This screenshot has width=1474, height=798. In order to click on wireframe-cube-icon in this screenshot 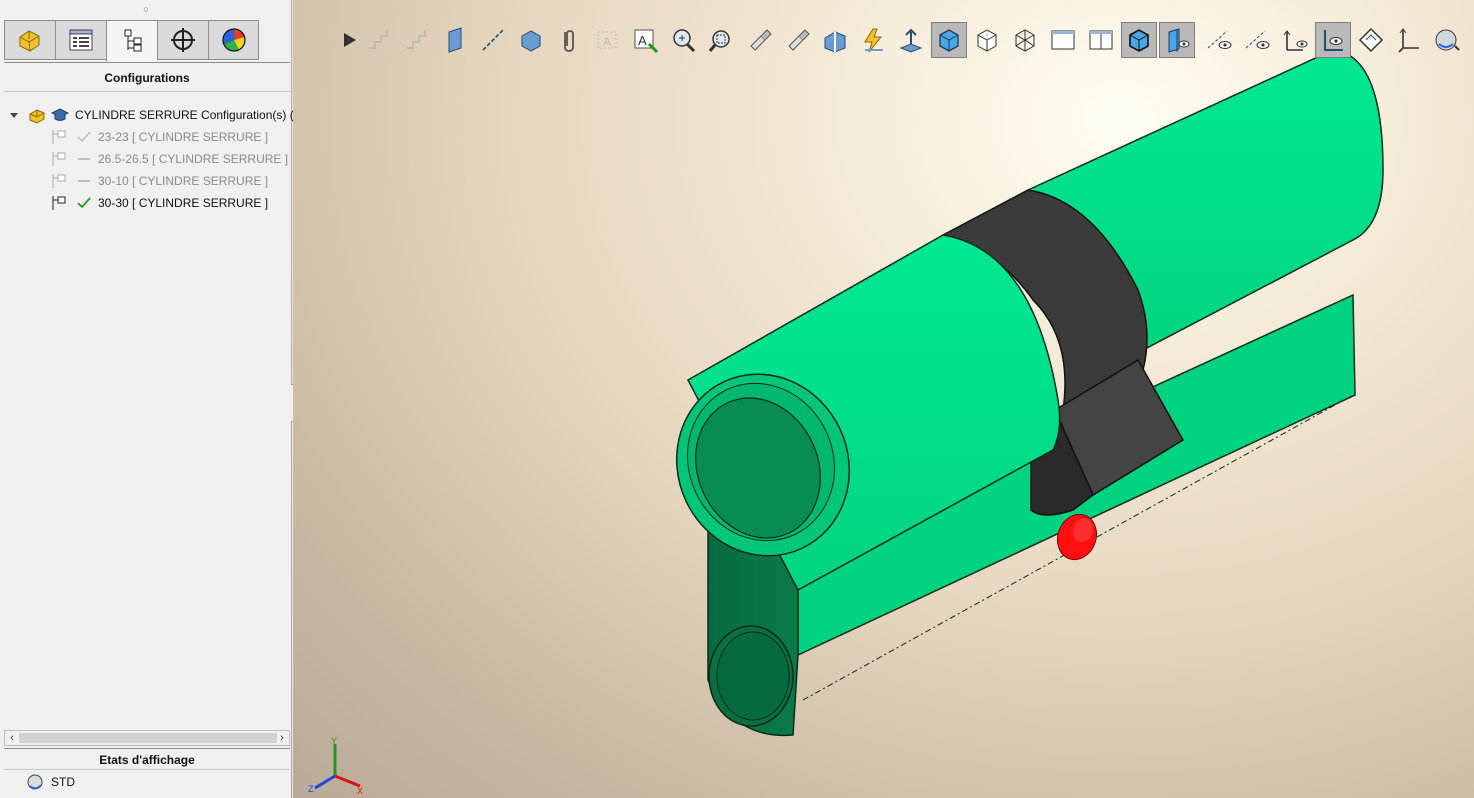, I will do `click(1025, 40)`.